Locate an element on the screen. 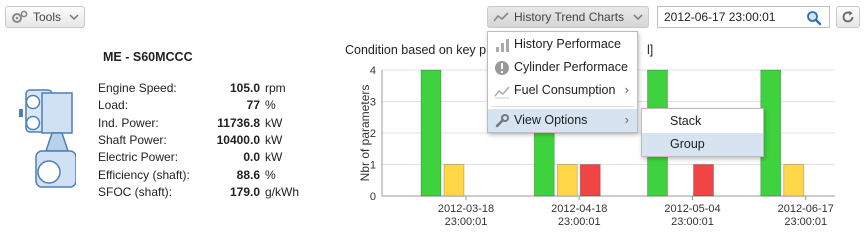 The height and width of the screenshot is (248, 865). y-tick-label: 0 is located at coordinates (373, 197).